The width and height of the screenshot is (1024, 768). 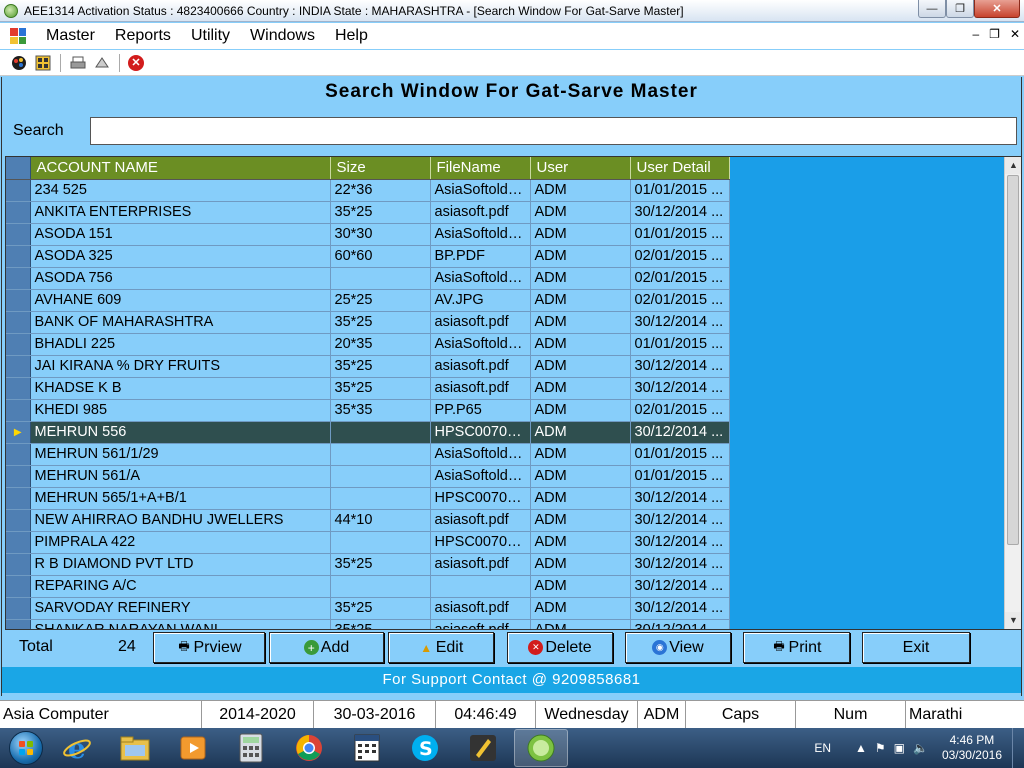 What do you see at coordinates (309, 748) in the screenshot?
I see `chrome-icon` at bounding box center [309, 748].